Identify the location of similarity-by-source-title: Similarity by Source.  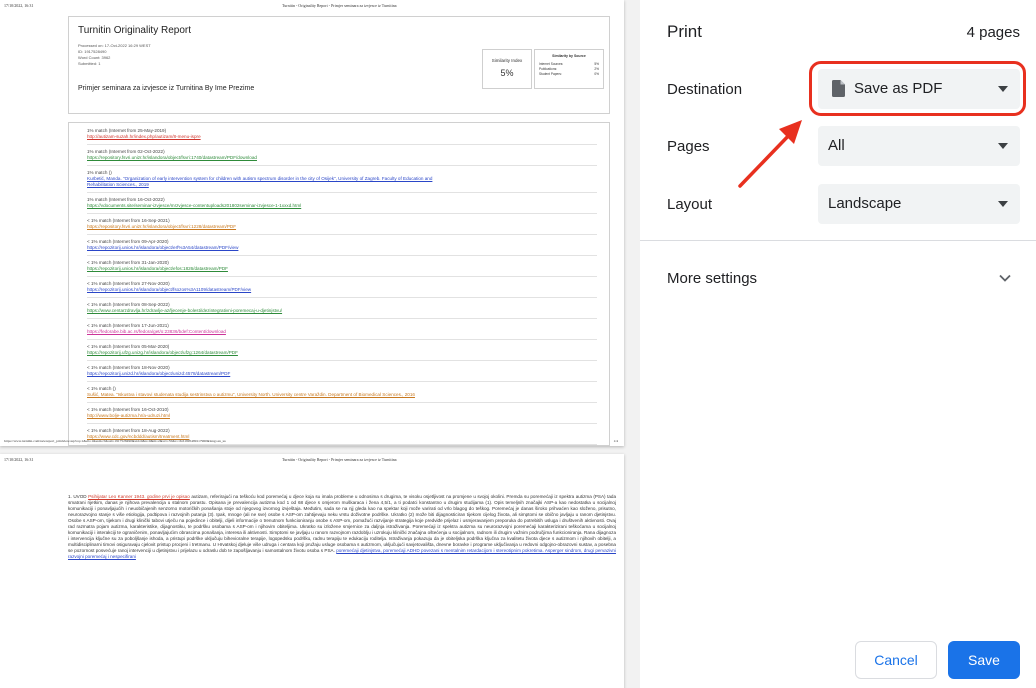
(569, 56).